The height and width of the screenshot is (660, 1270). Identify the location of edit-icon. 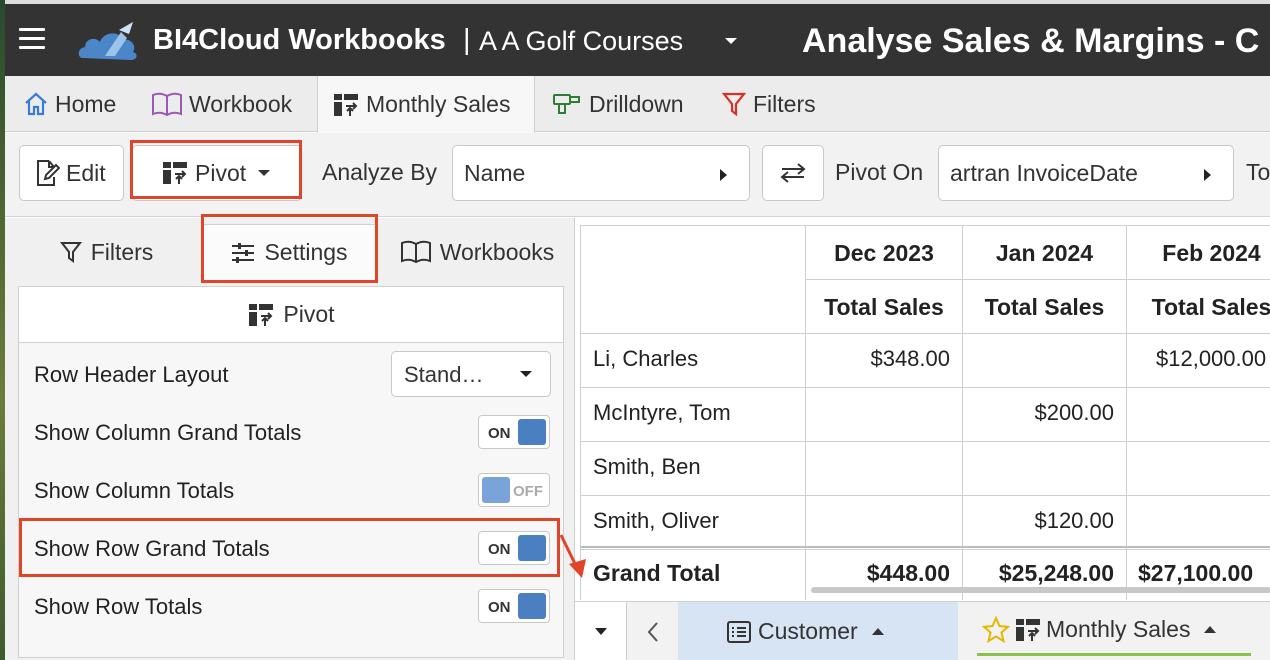
(48, 173).